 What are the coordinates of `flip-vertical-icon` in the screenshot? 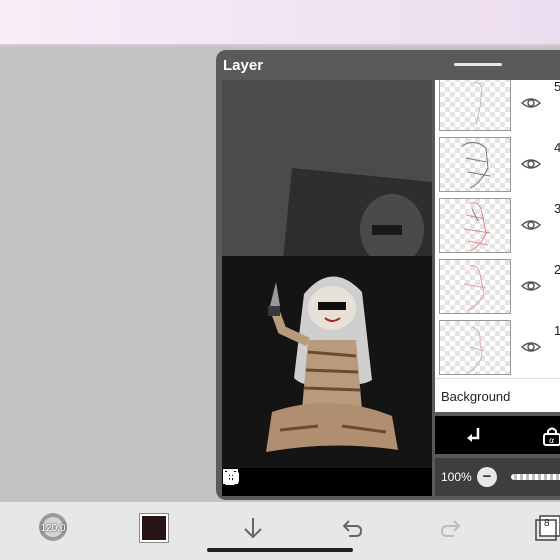 It's located at (310, 480).